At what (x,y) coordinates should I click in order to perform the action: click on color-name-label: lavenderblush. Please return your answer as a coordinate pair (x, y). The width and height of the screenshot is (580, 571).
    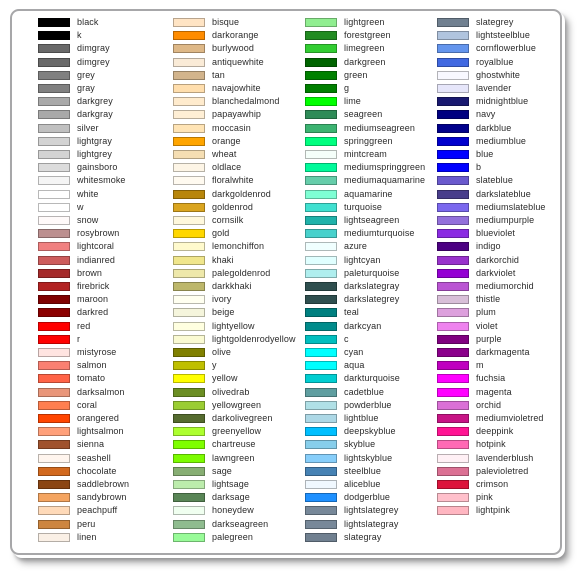
    Looking at the image, I should click on (505, 457).